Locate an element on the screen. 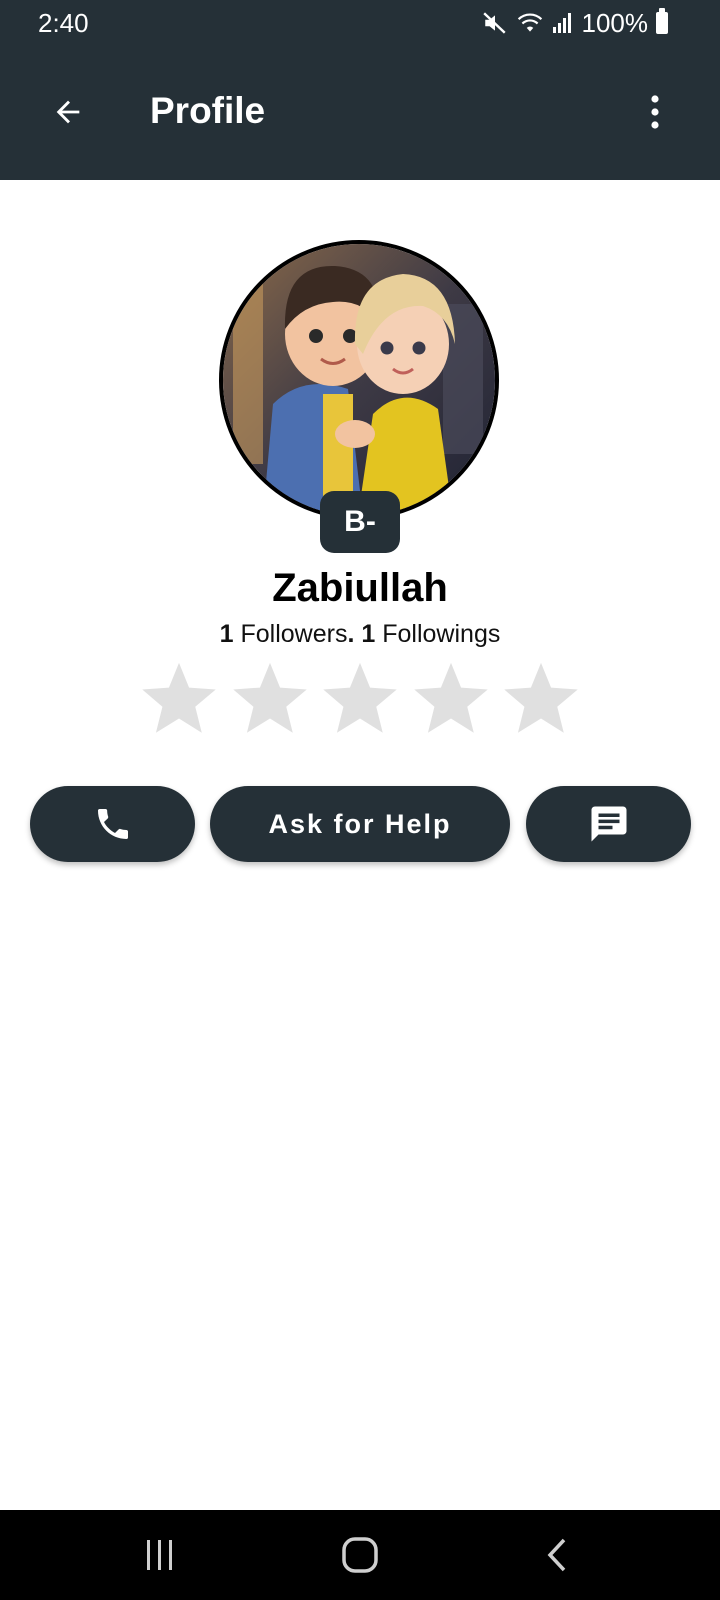 The height and width of the screenshot is (1600, 720). status-time: 2:40 is located at coordinates (63, 23).